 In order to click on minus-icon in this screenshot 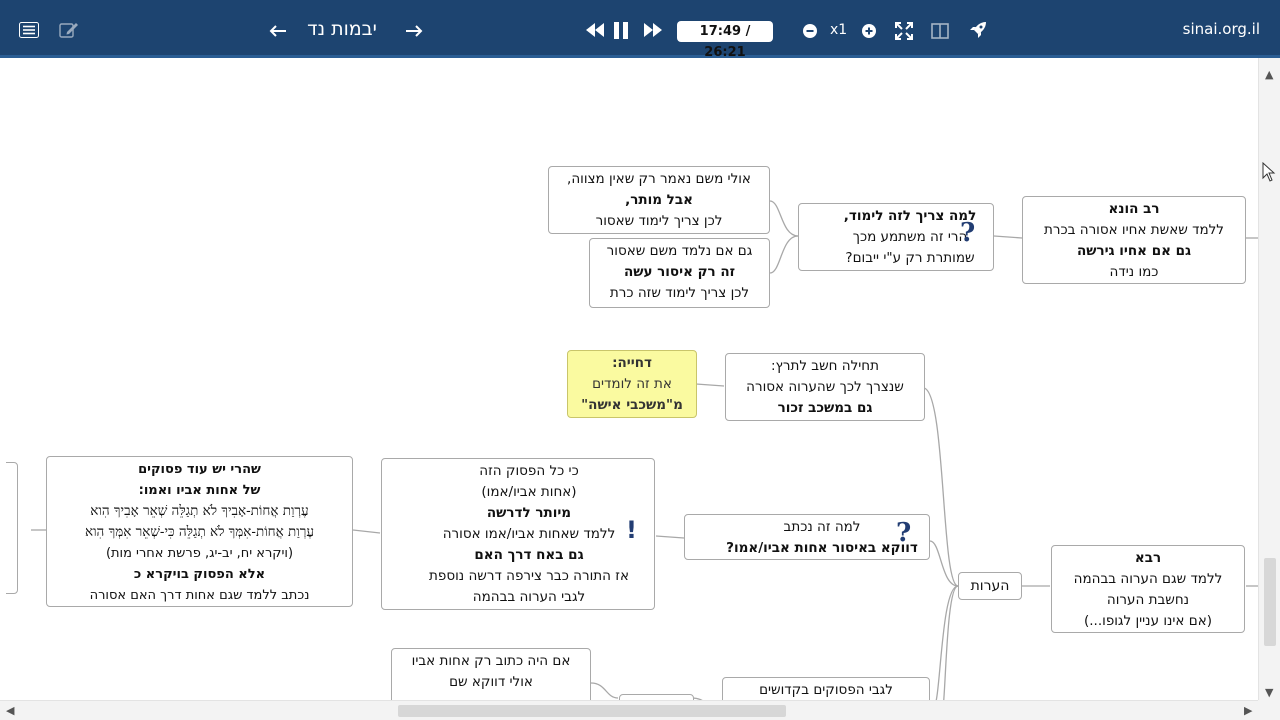, I will do `click(810, 31)`.